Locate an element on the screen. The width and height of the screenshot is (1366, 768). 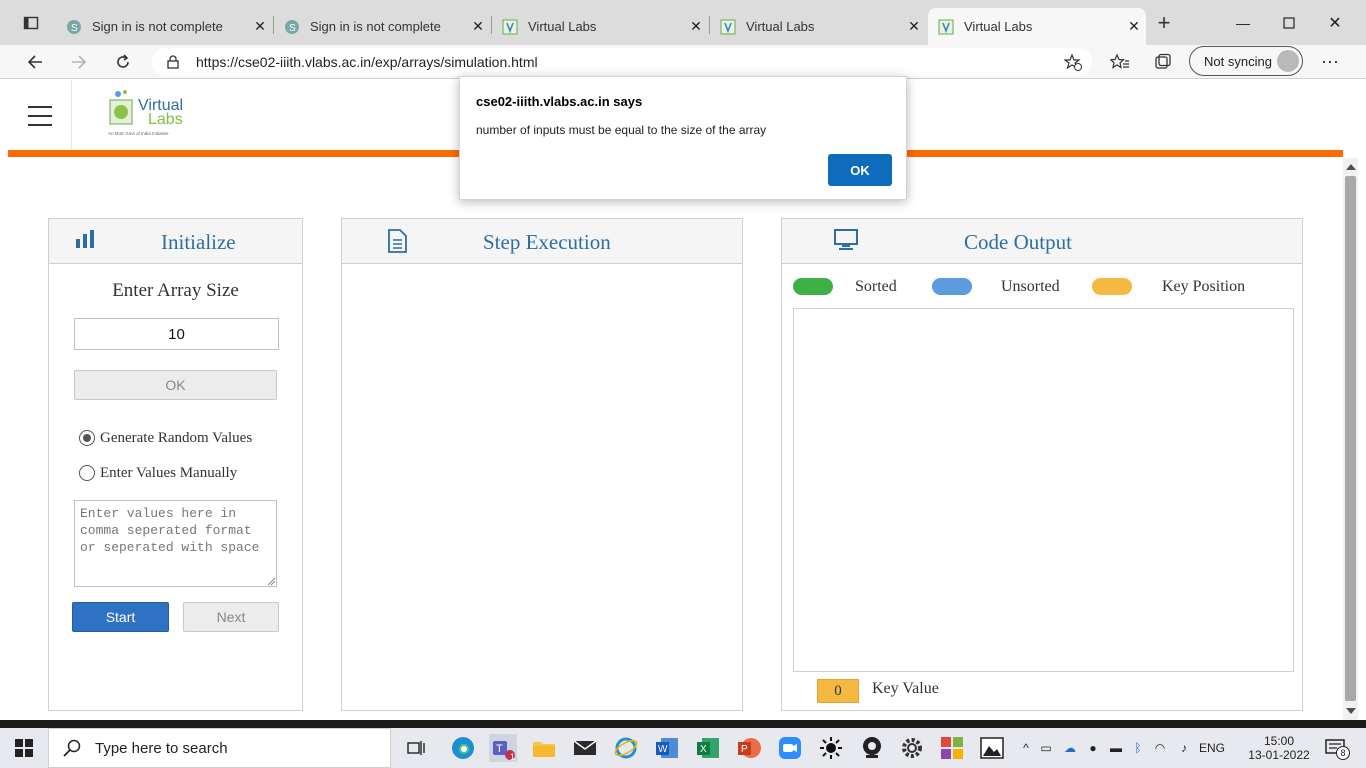
microphone-icon: ● is located at coordinates (1093, 748).